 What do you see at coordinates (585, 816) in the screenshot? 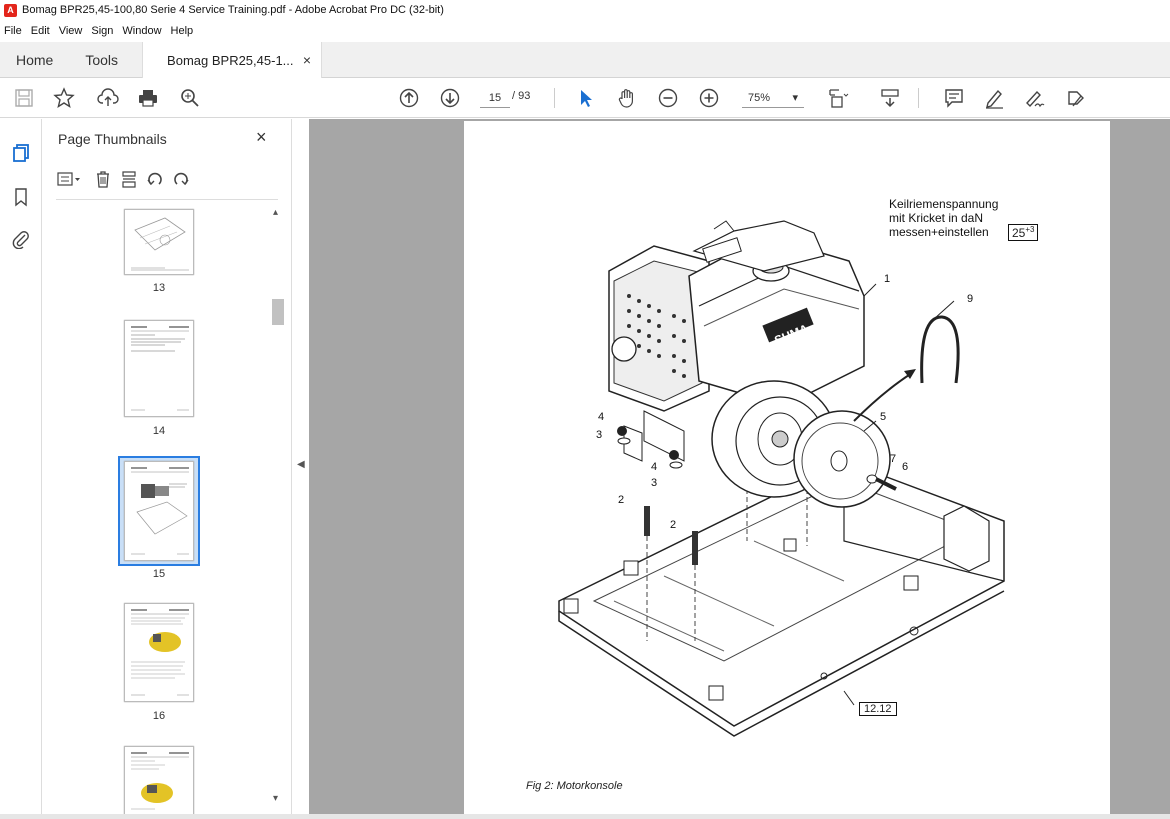
I see `status-strip` at bounding box center [585, 816].